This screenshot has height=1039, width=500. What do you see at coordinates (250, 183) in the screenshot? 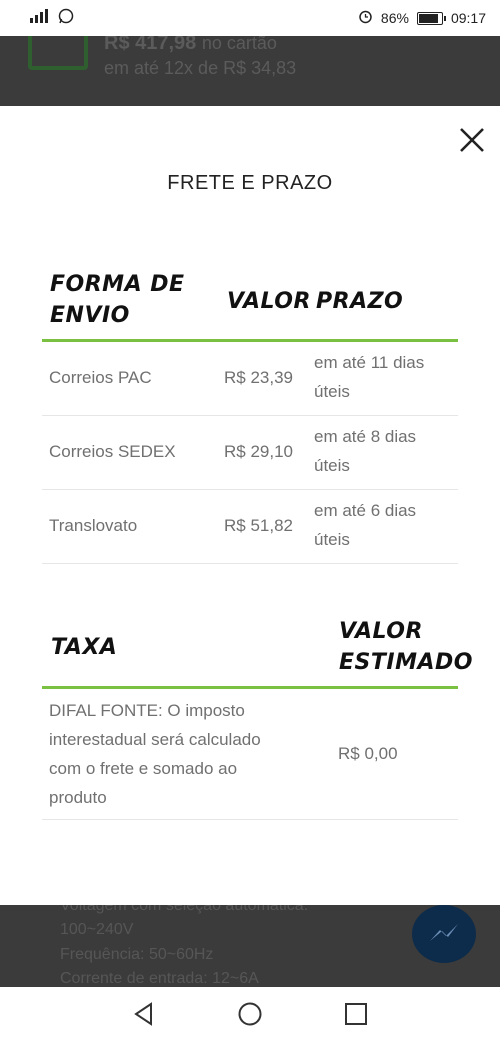
I see `modal-title: FRETE E PRAZO` at bounding box center [250, 183].